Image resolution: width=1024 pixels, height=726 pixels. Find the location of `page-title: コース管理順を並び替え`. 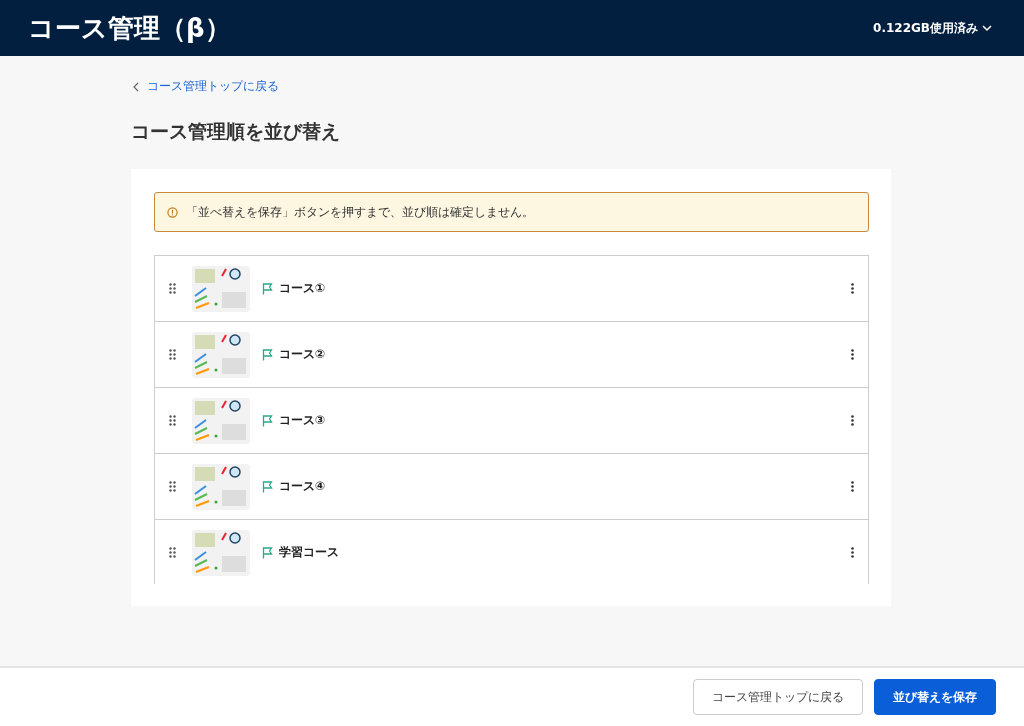

page-title: コース管理順を並び替え is located at coordinates (236, 131).